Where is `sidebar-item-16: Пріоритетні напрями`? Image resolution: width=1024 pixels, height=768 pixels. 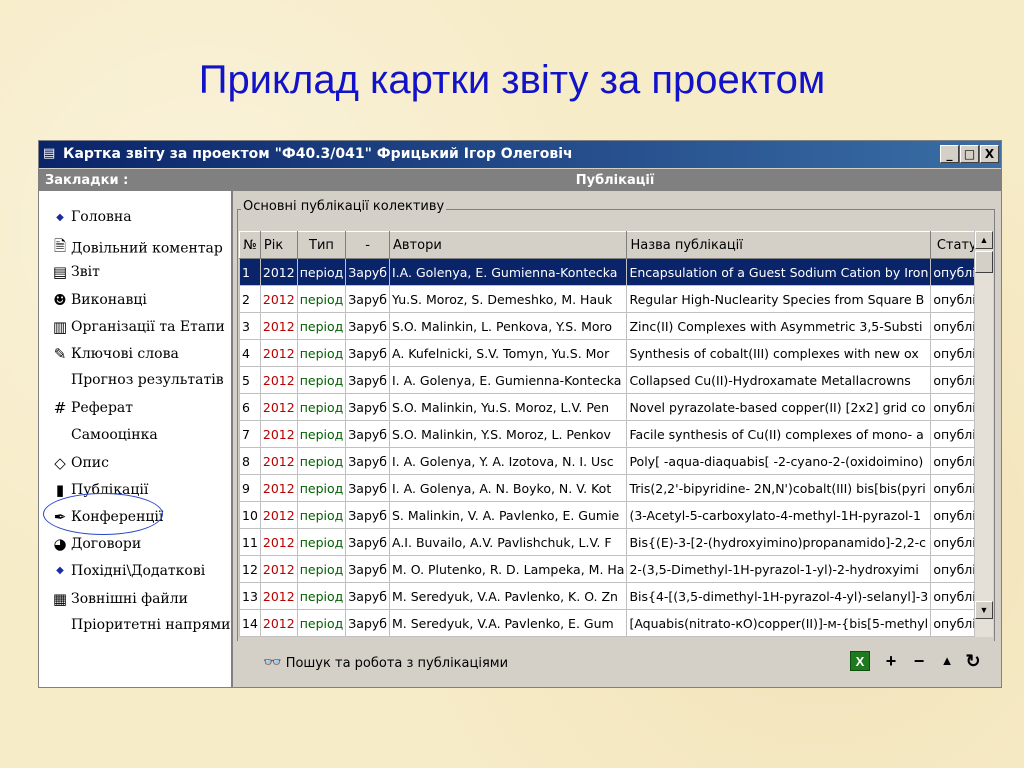
sidebar-item-16: Пріоритетні напрями is located at coordinates (139, 629).